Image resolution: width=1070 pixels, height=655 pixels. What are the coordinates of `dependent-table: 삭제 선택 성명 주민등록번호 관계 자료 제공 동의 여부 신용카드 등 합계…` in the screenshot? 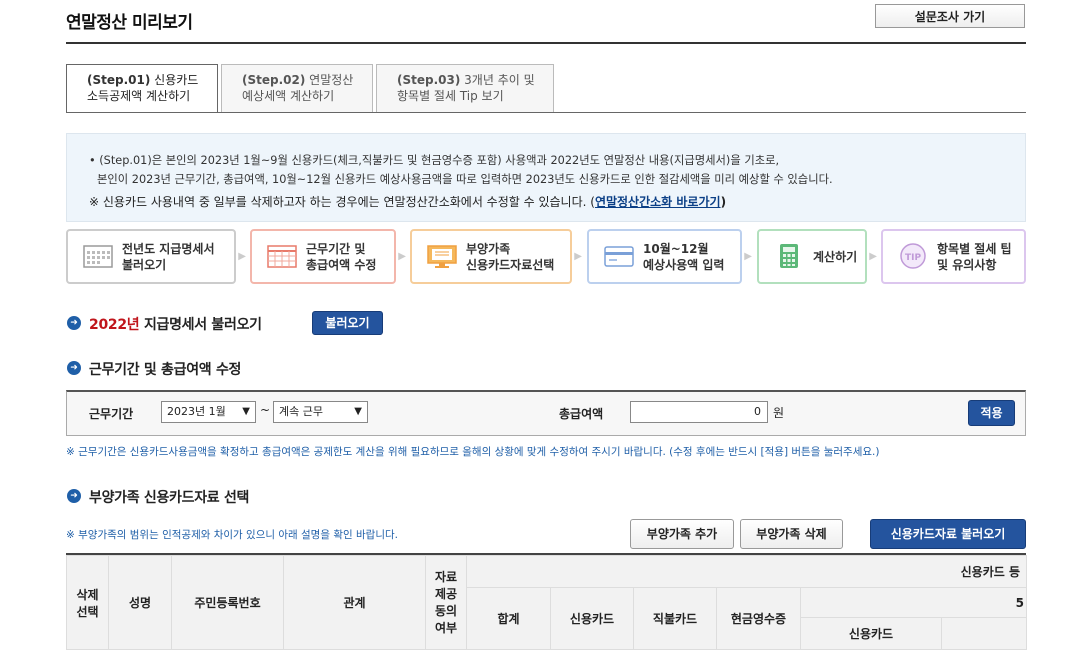 It's located at (546, 602).